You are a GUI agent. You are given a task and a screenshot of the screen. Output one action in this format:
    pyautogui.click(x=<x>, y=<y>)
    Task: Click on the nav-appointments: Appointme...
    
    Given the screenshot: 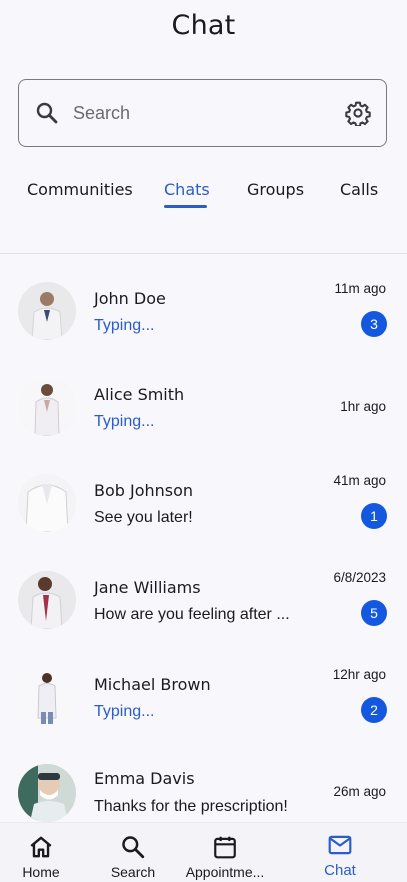 What is the action you would take?
    pyautogui.click(x=225, y=852)
    